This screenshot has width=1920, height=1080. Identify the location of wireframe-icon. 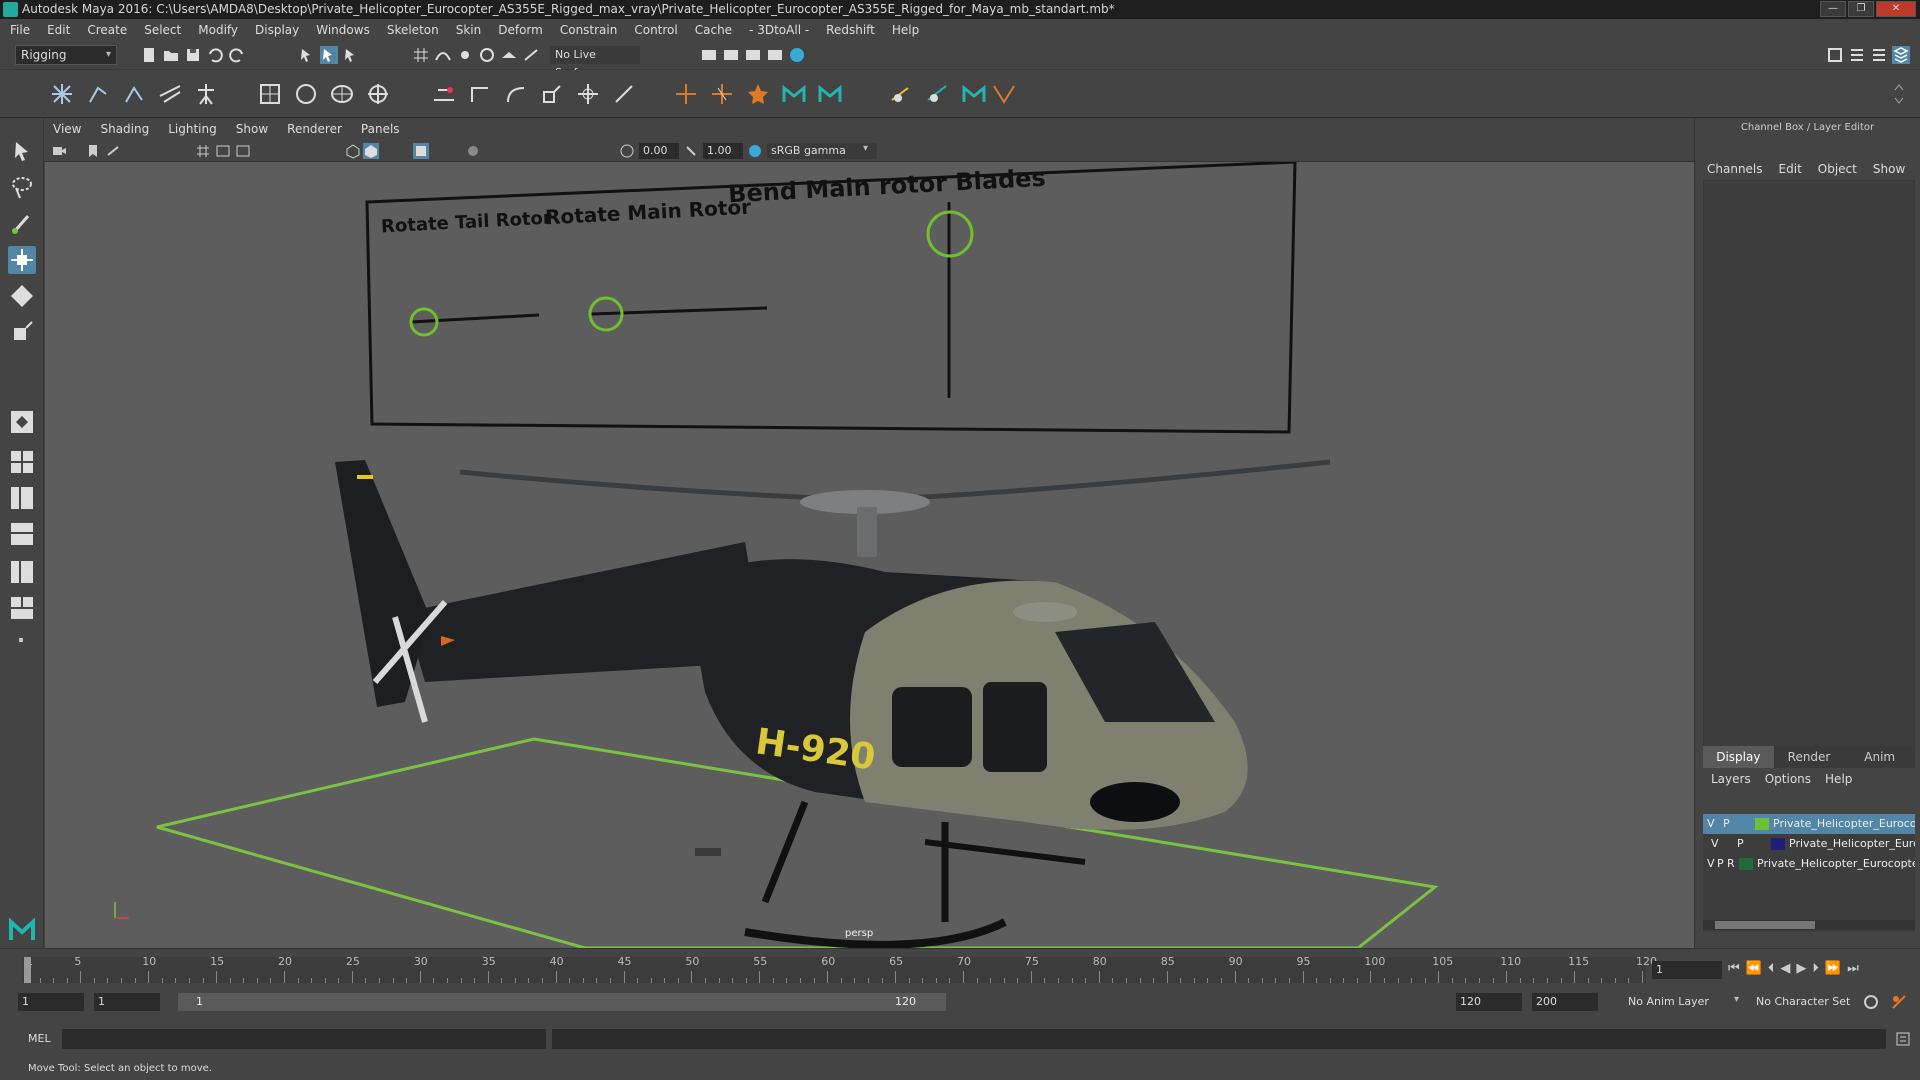
(353, 151).